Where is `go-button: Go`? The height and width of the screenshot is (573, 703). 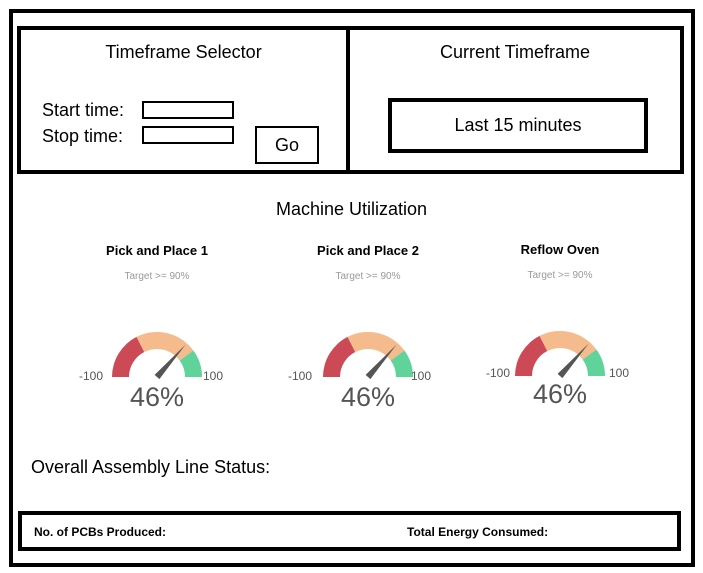 go-button: Go is located at coordinates (287, 145).